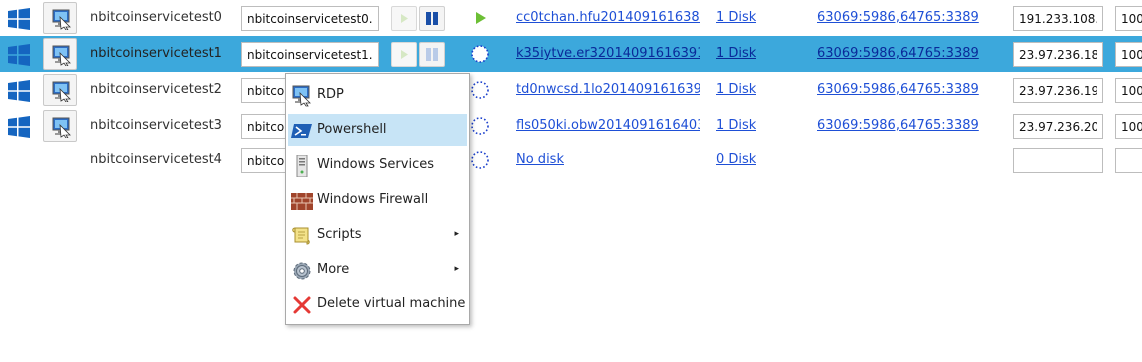 The height and width of the screenshot is (362, 1142). What do you see at coordinates (156, 125) in the screenshot?
I see `vm-name: nbitcoinservicetest3` at bounding box center [156, 125].